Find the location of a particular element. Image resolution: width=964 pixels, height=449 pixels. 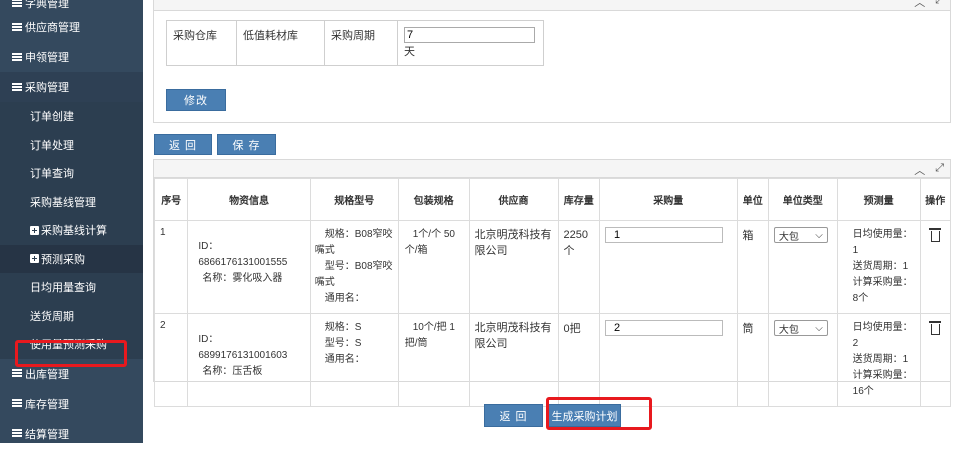

sidebar-item-baseline-management: 采购基线管理 is located at coordinates (71, 202).